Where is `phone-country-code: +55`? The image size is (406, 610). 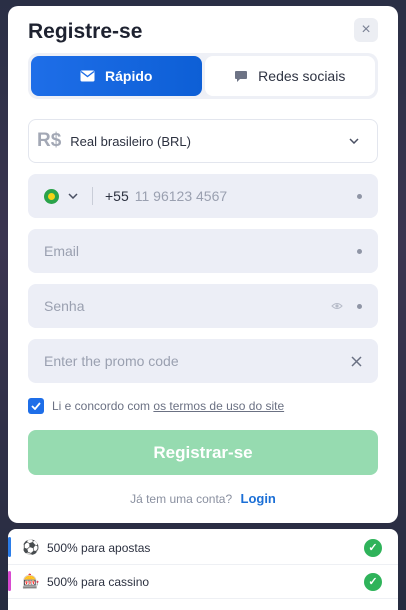
phone-country-code: +55 is located at coordinates (117, 196).